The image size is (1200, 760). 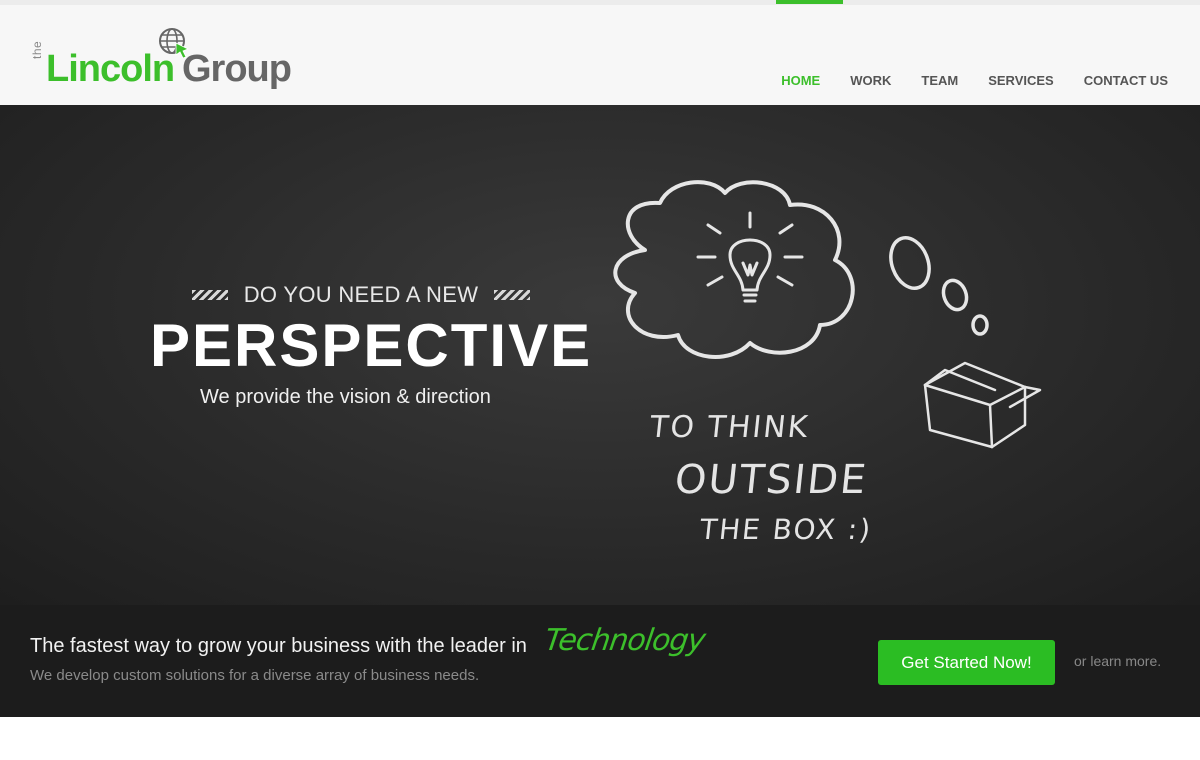 I want to click on nav-services: SERVICES, so click(x=1021, y=80).